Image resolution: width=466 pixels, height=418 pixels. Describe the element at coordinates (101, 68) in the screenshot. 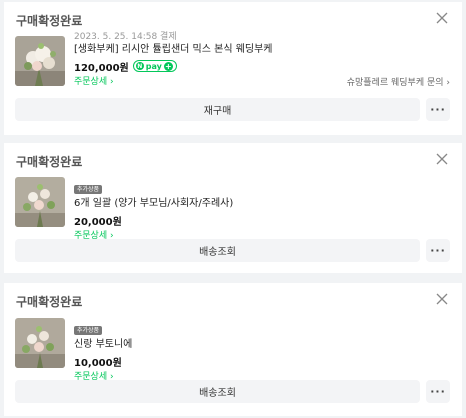

I see `product-price: 120,000원` at that location.